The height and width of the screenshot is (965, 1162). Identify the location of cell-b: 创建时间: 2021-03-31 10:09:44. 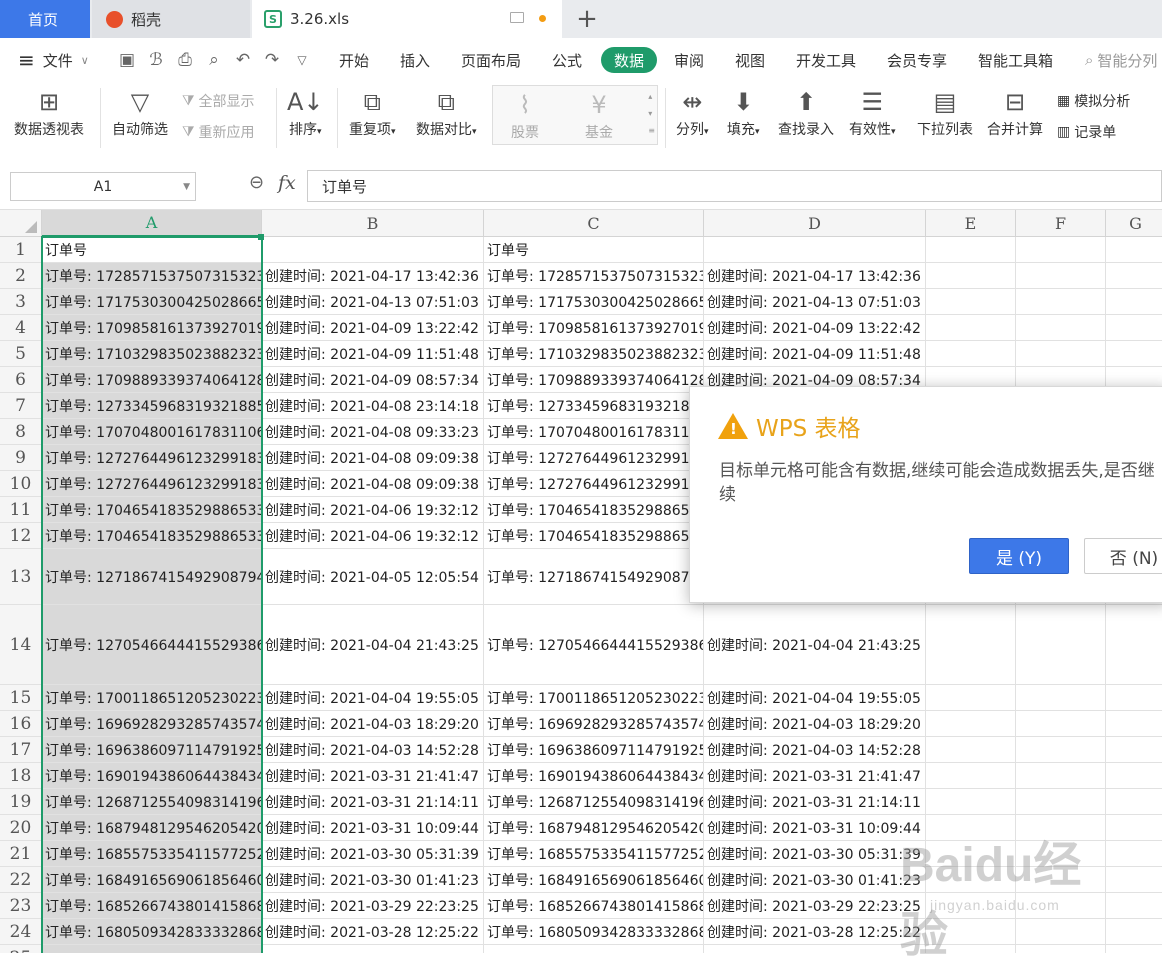
(373, 827).